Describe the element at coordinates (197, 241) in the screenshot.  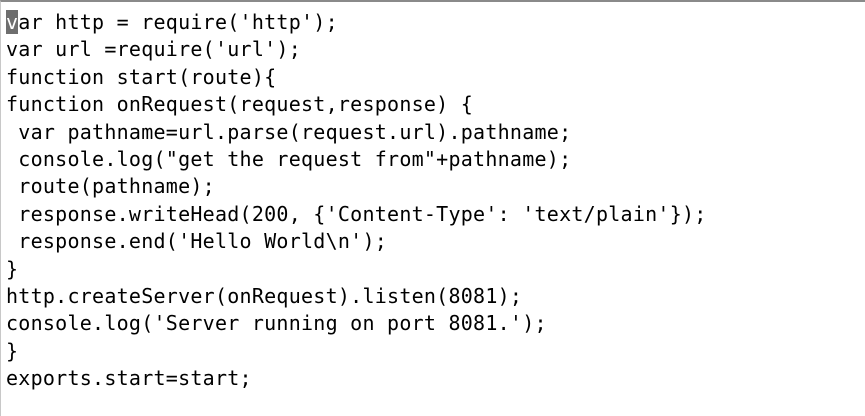
I see `code-line-9: response.end('Hello World\n');` at that location.